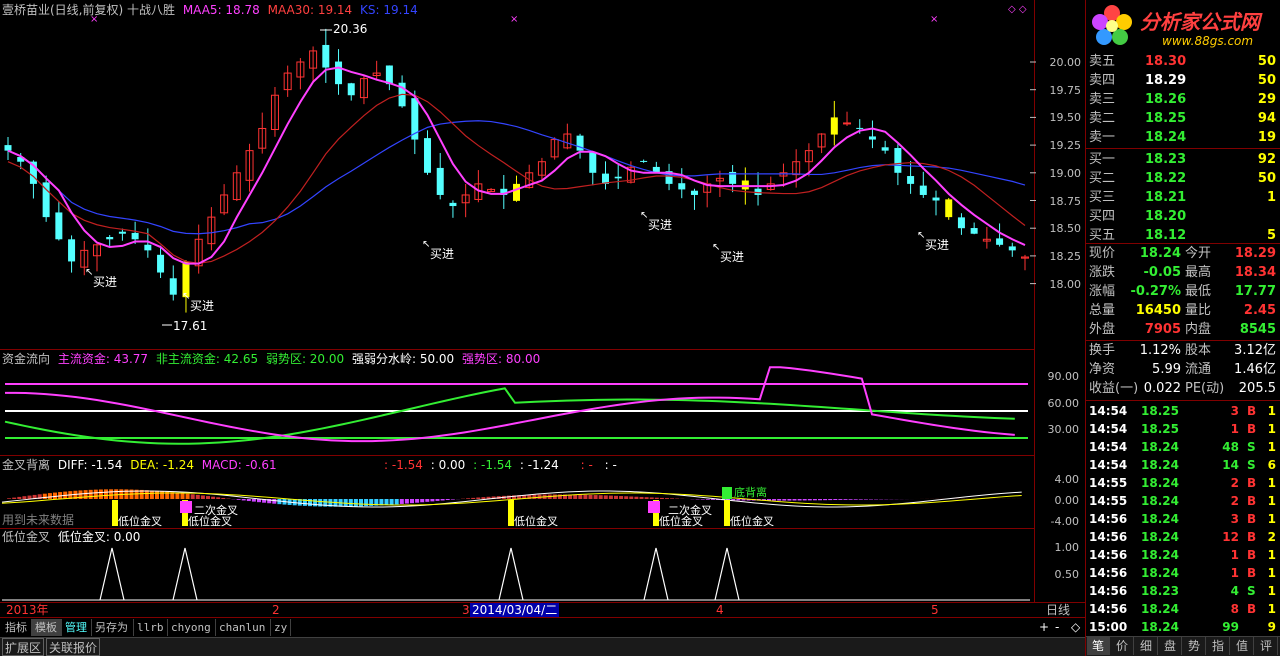  What do you see at coordinates (192, 627) in the screenshot?
I see `toolbar-button-5: chyong` at bounding box center [192, 627].